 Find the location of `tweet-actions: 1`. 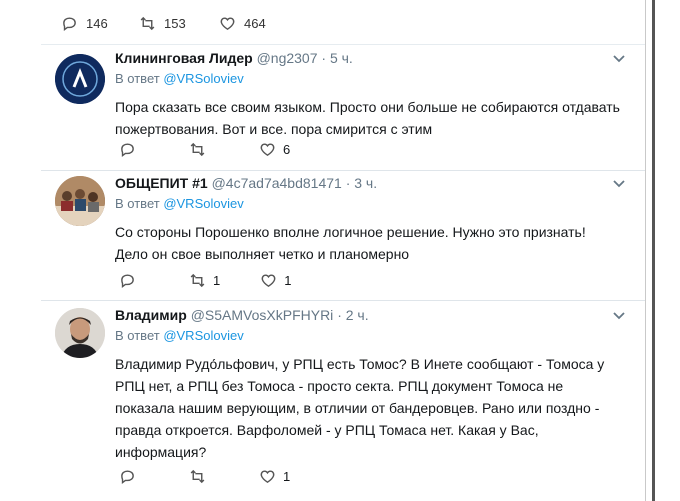

tweet-actions: 1 is located at coordinates (204, 476).